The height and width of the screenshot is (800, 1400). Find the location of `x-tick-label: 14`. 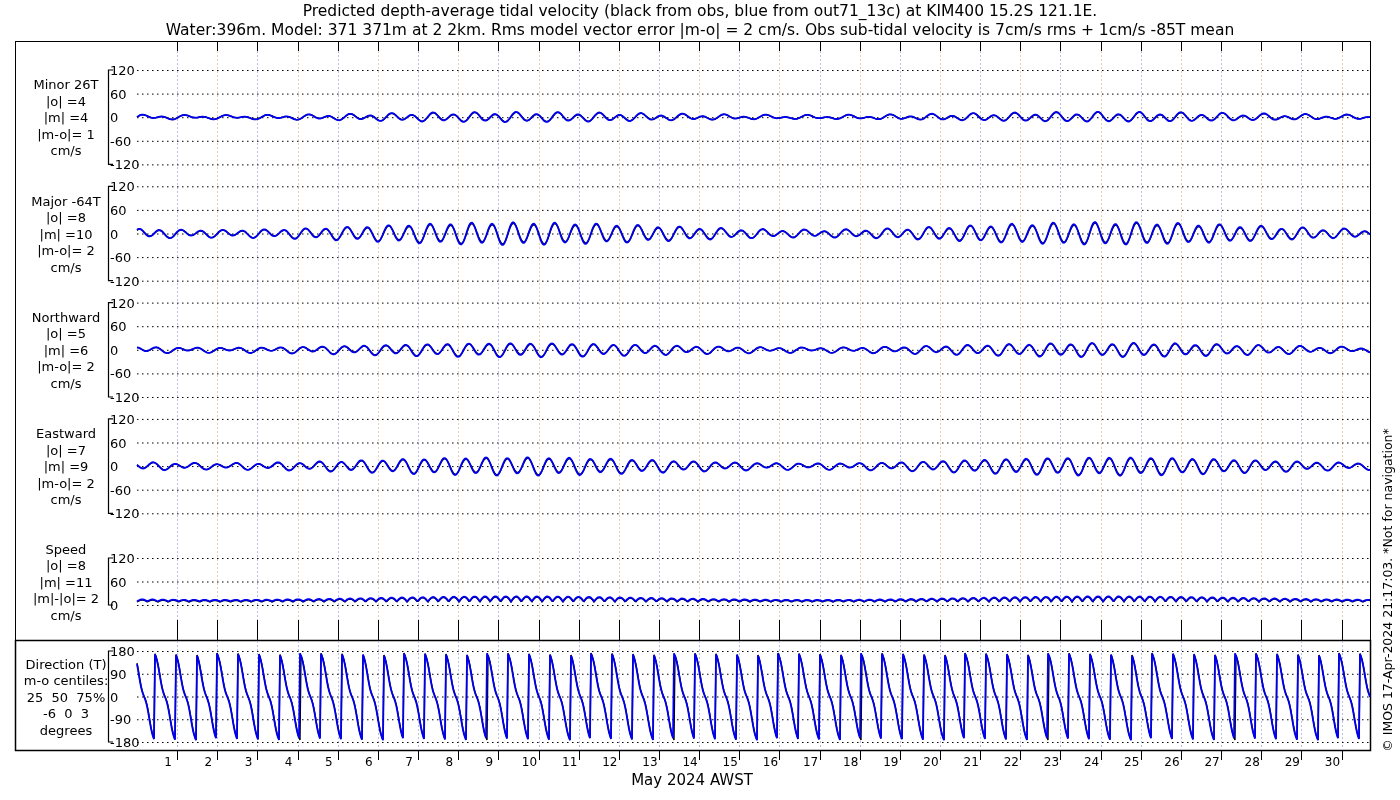

x-tick-label: 14 is located at coordinates (690, 762).